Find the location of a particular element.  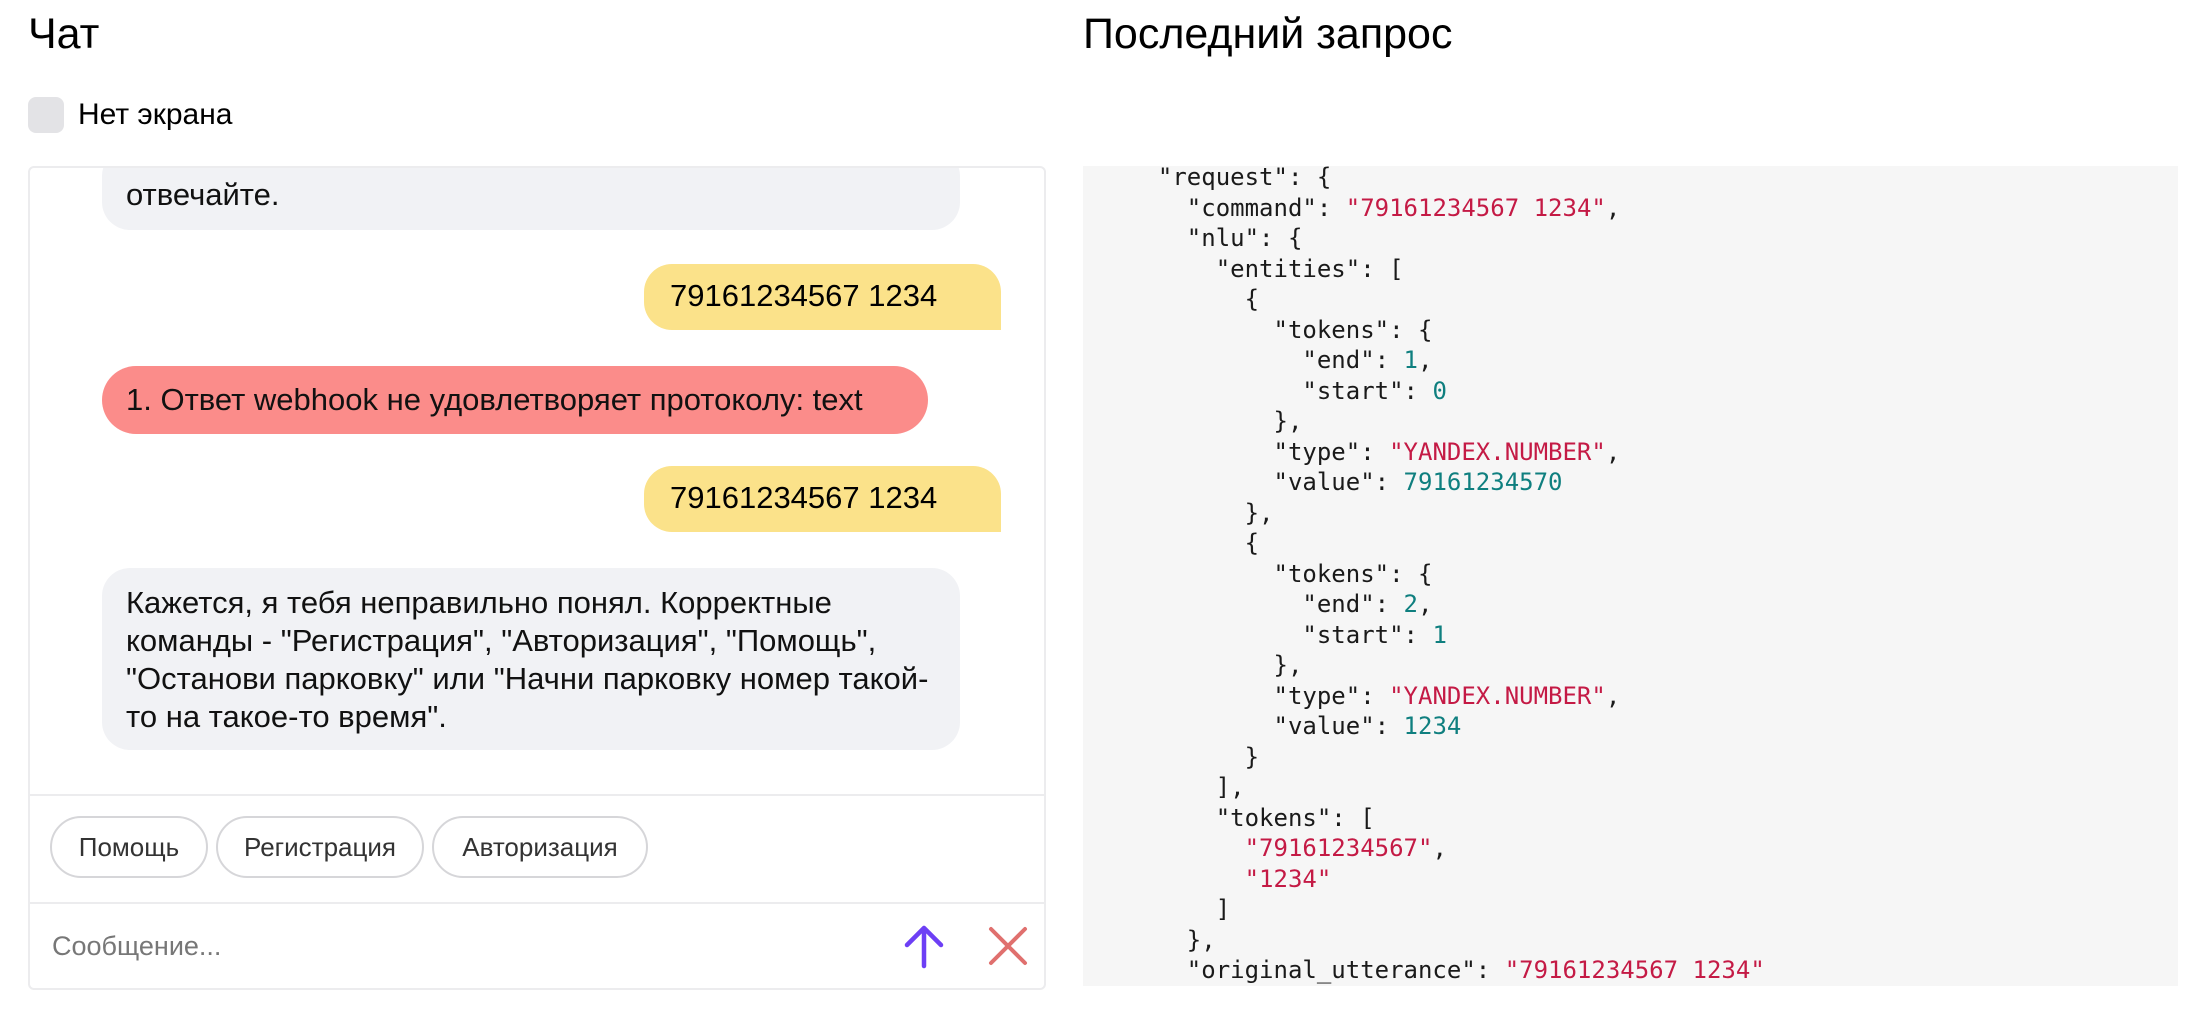

chat-title: Чат is located at coordinates (64, 34).